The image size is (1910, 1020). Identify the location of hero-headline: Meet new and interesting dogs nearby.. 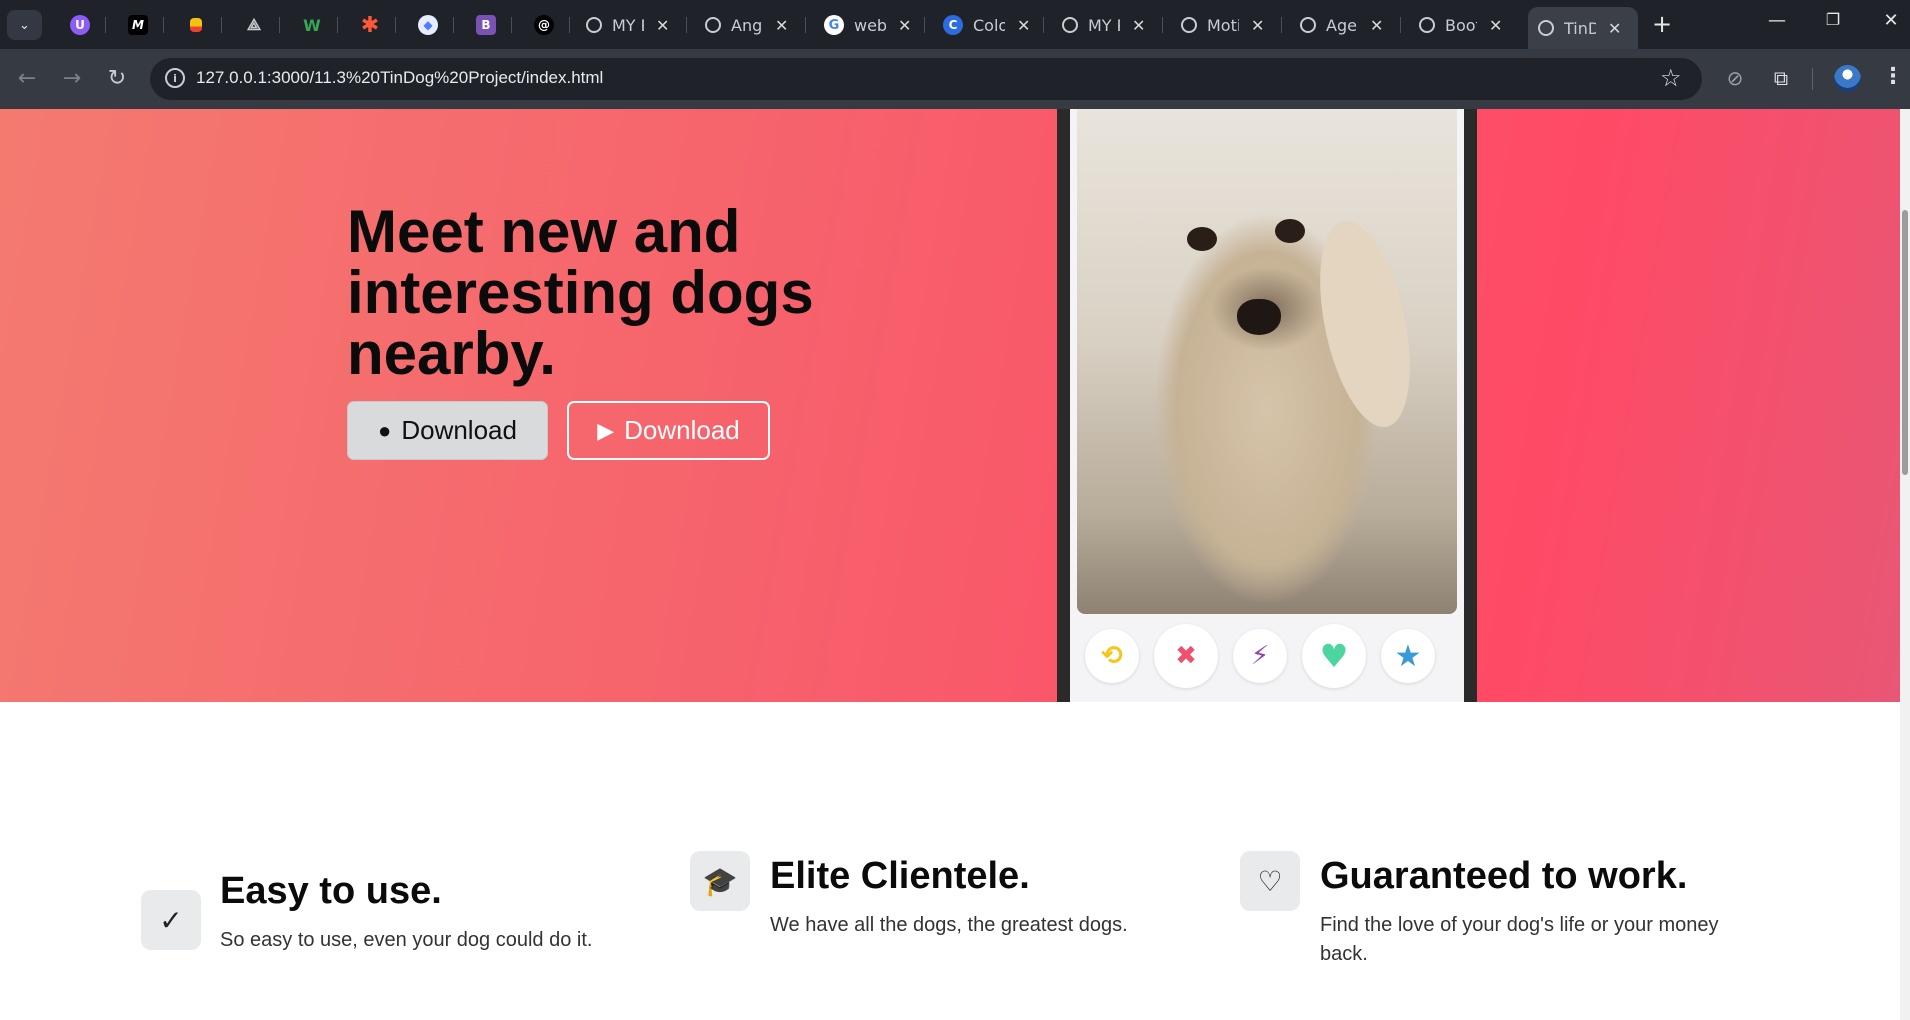
(580, 292).